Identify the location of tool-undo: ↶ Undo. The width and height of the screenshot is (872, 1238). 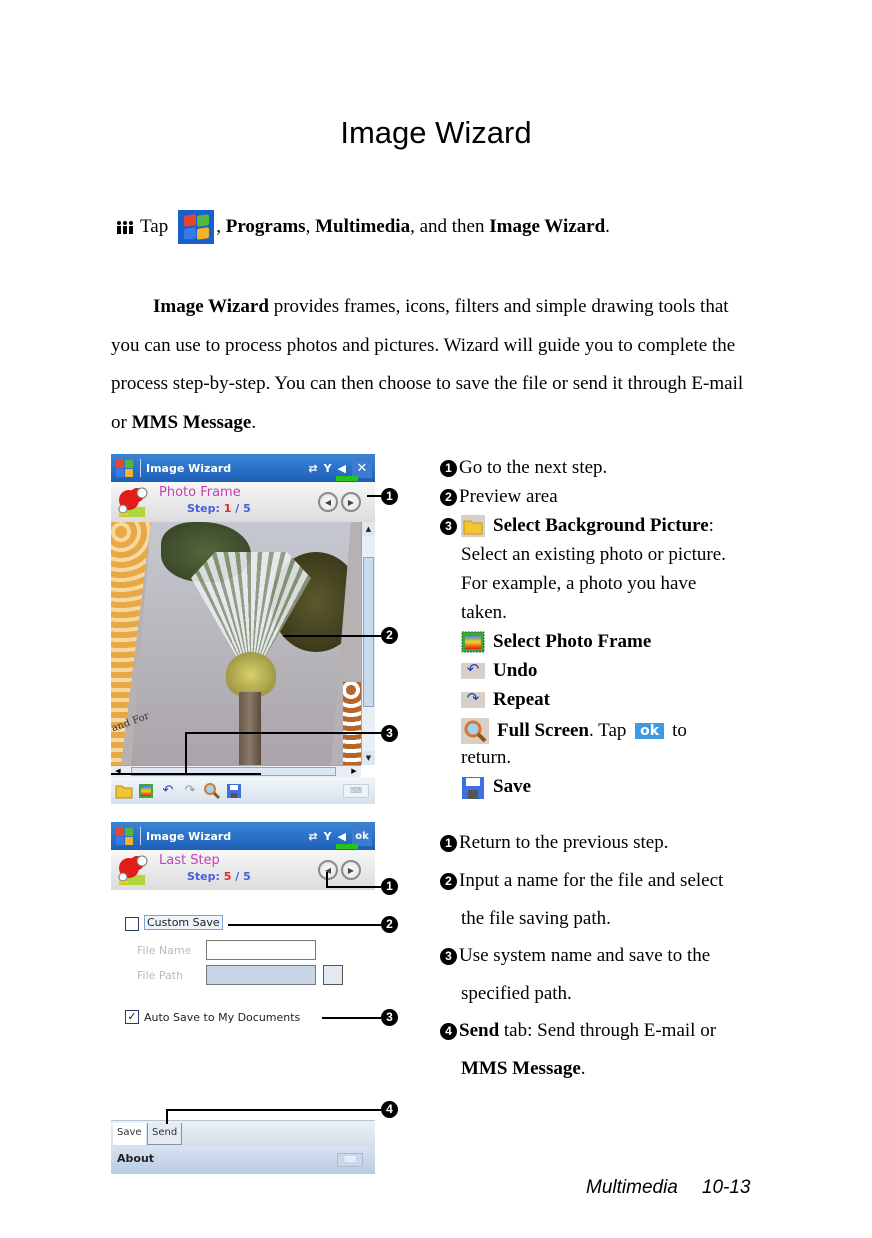
(499, 671).